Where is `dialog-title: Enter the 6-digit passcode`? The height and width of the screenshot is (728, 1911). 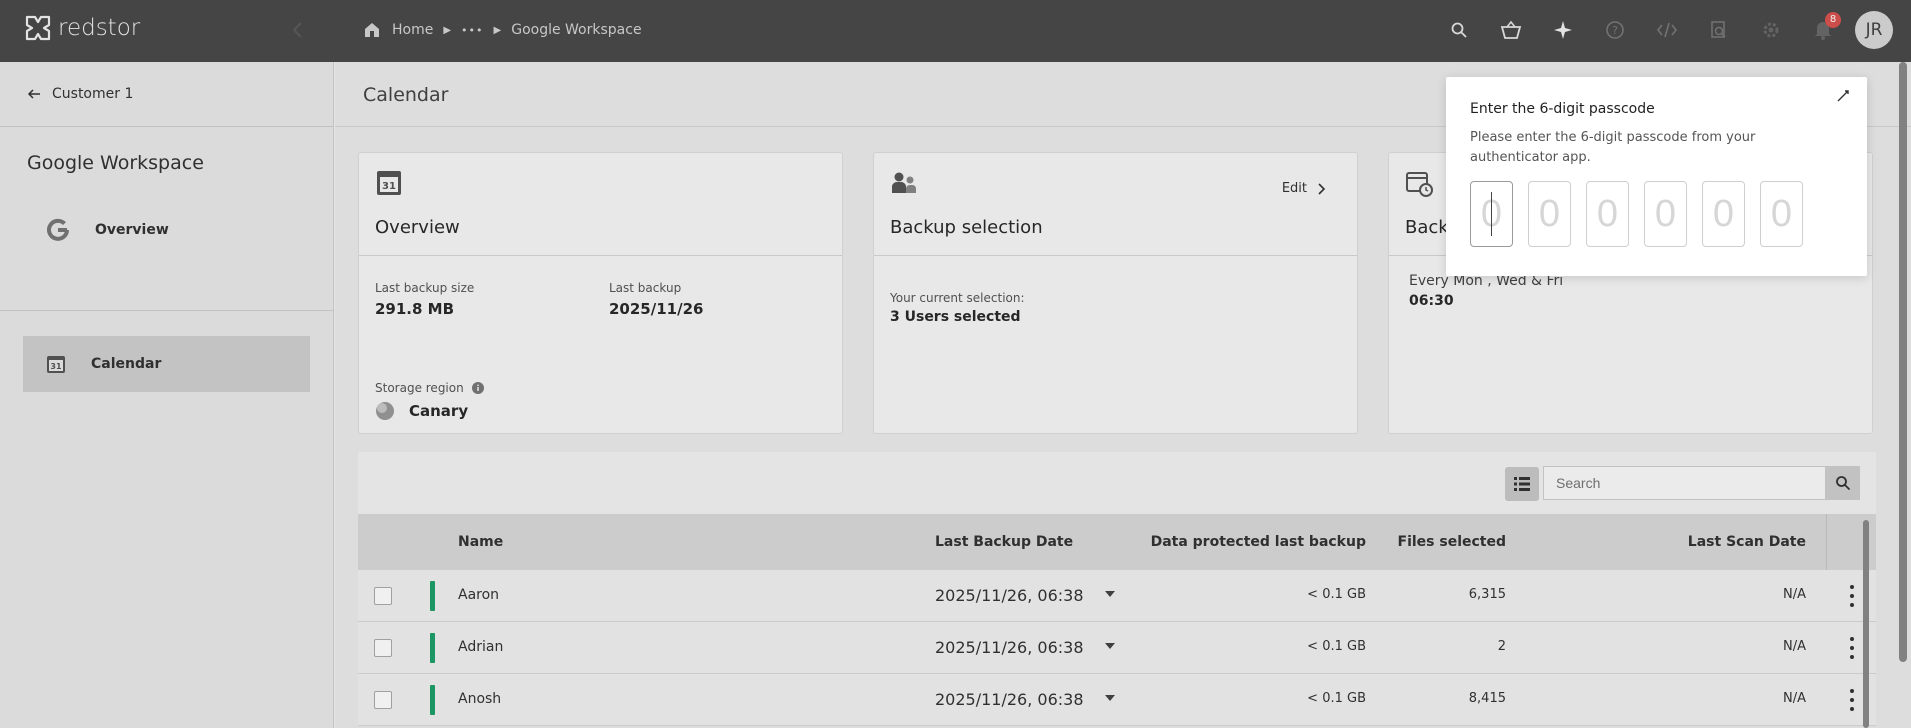 dialog-title: Enter the 6-digit passcode is located at coordinates (1562, 109).